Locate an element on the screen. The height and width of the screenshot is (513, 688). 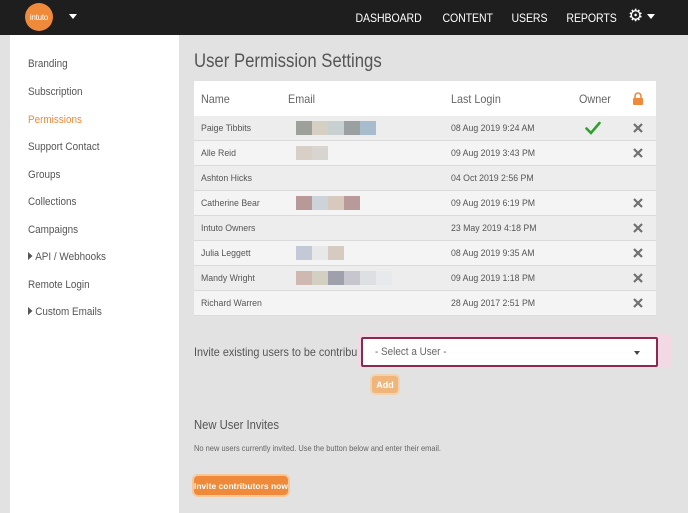
sidebar-item-groups: Groups is located at coordinates (44, 175).